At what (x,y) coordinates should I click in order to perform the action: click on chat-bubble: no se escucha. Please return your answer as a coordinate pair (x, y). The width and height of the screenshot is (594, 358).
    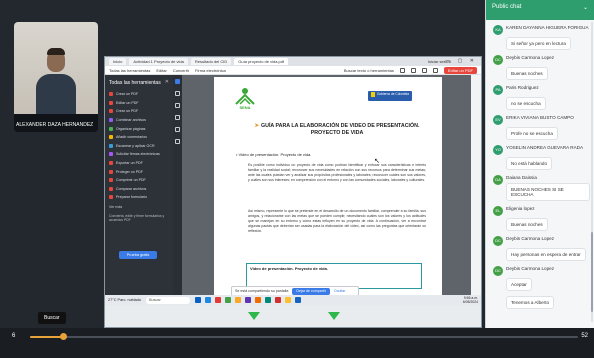
    Looking at the image, I should click on (526, 103).